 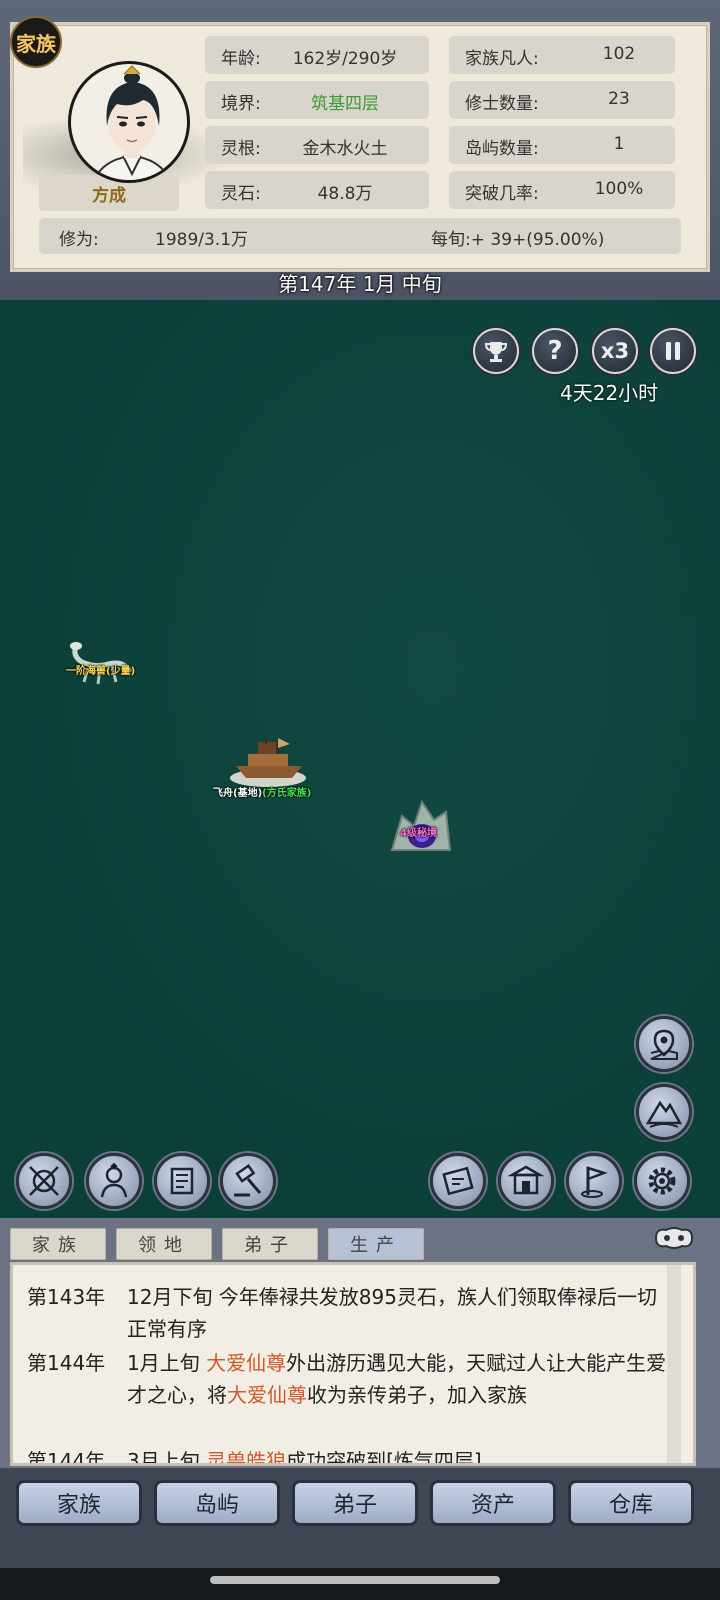 I want to click on stat-value: 102, so click(x=619, y=54).